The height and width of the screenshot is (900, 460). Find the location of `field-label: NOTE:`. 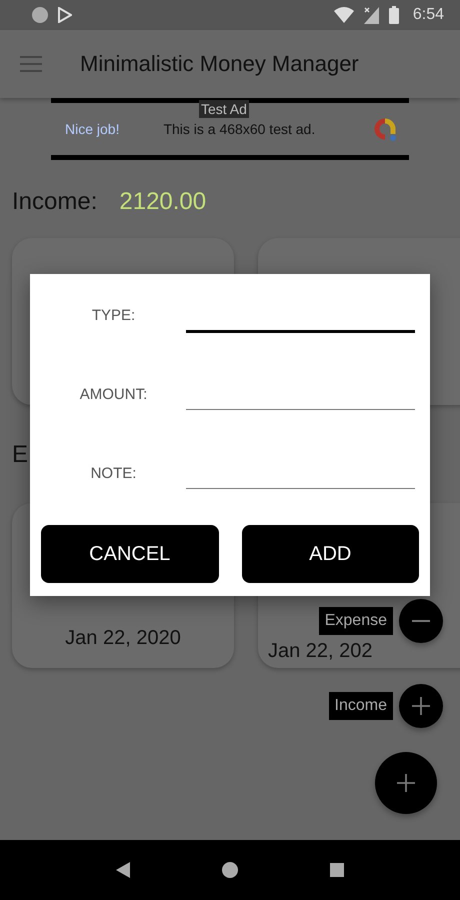

field-label: NOTE: is located at coordinates (114, 474).